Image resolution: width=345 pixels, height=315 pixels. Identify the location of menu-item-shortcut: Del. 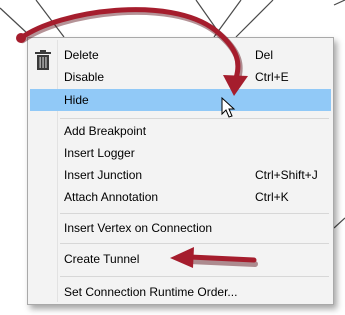
(264, 55).